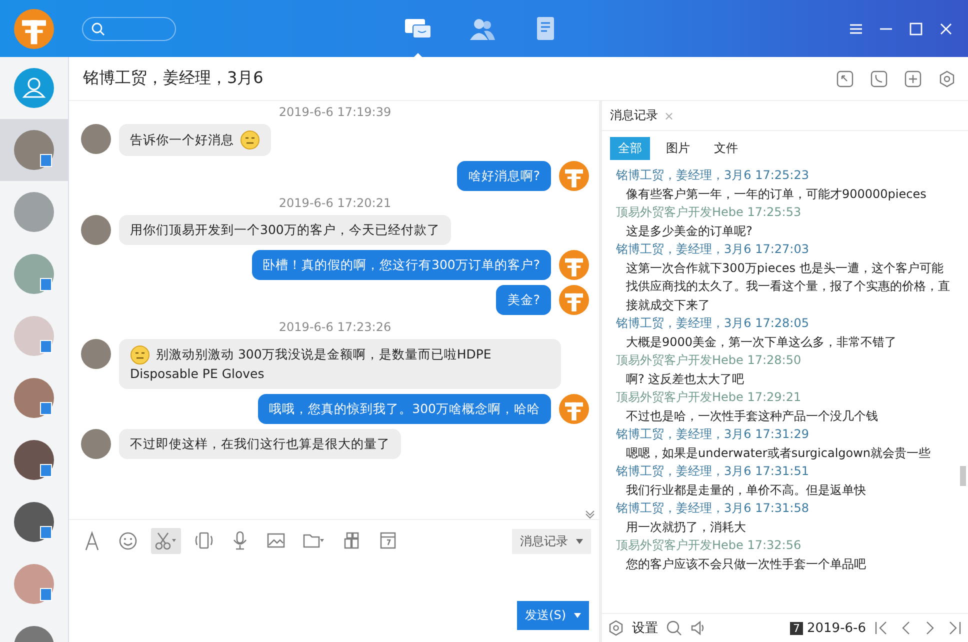  What do you see at coordinates (713, 508) in the screenshot?
I see `message-header: 铭博工贸，姜经理，3月6 17:31:58` at bounding box center [713, 508].